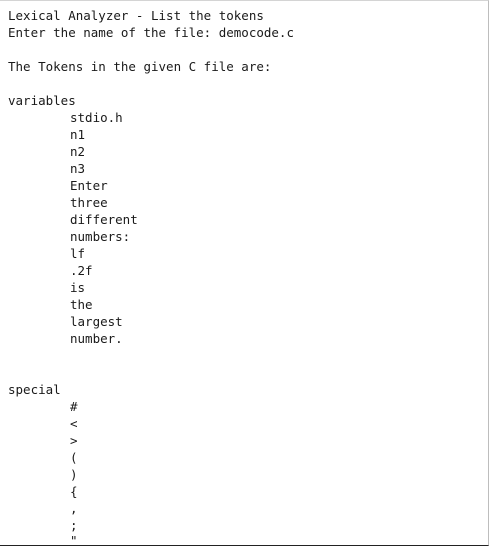 This screenshot has width=489, height=548. I want to click on token-item: n2, so click(78, 151).